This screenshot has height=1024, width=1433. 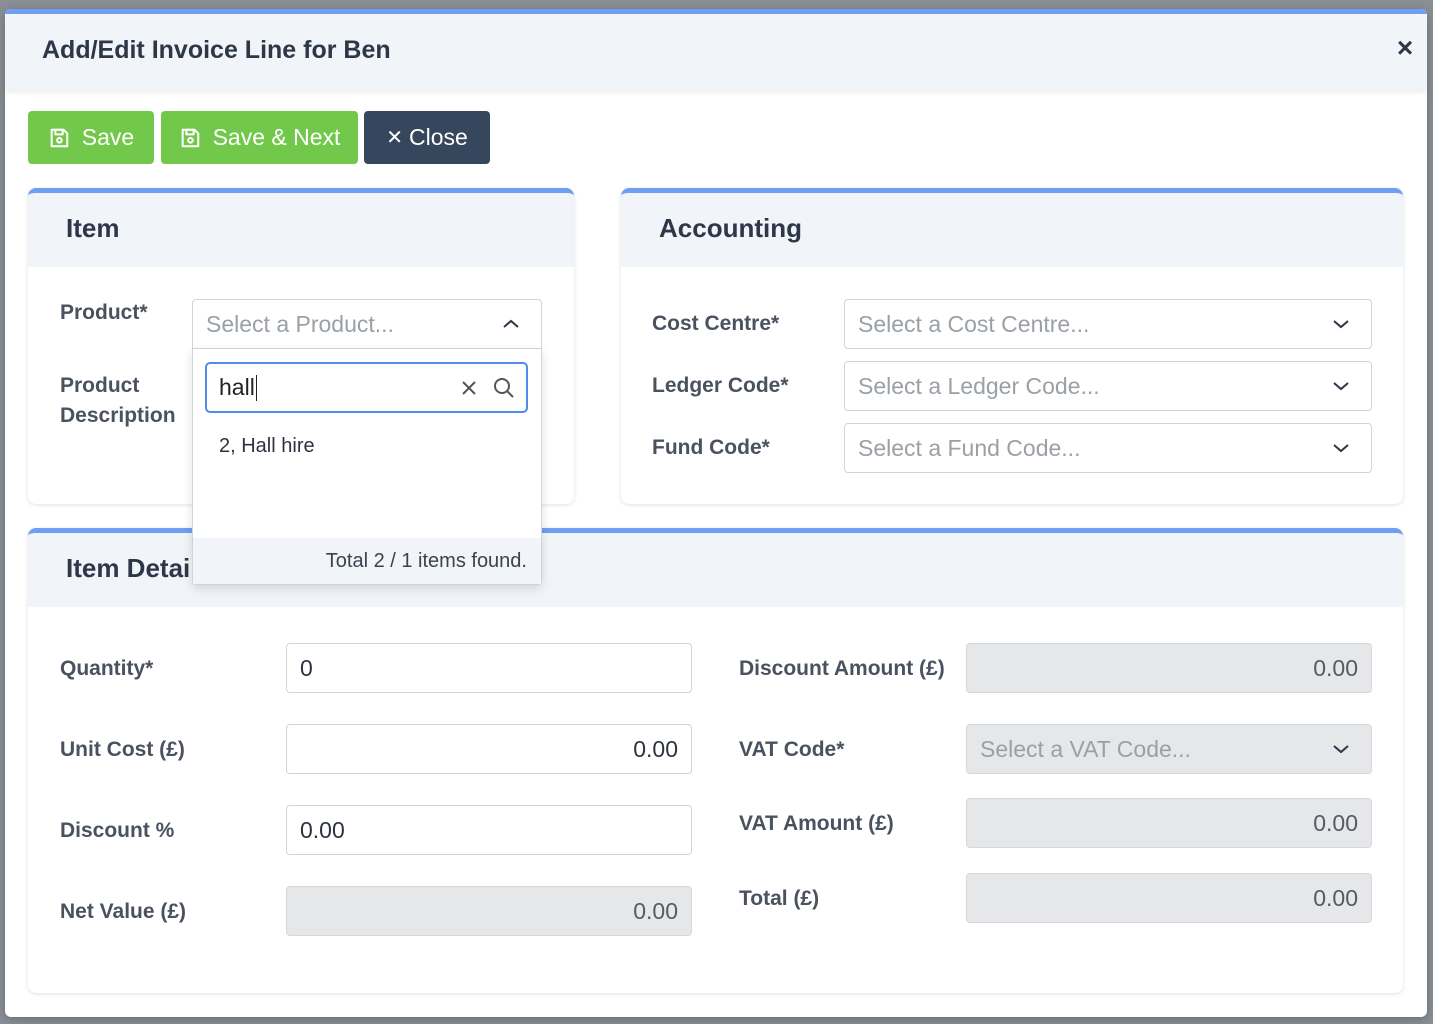 I want to click on unit-cost-value: 0.00, so click(x=655, y=748).